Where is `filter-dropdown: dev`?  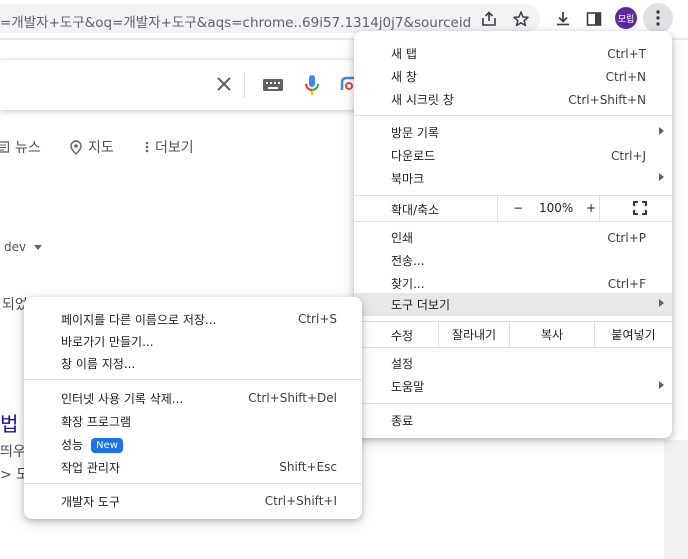
filter-dropdown: dev is located at coordinates (23, 247).